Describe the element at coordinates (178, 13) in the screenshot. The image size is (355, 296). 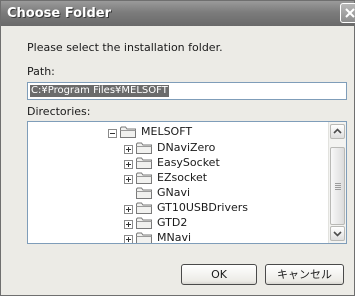
I see `title-bar: Choose Folder` at that location.